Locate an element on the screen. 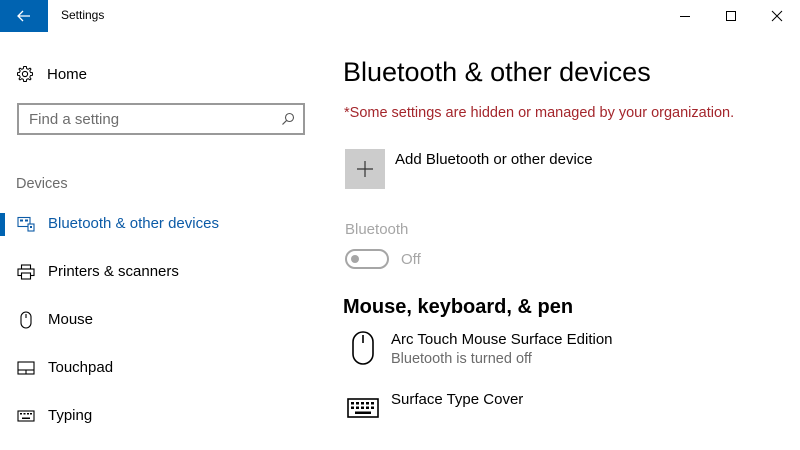  bluetooth-devices-icon is located at coordinates (26, 224).